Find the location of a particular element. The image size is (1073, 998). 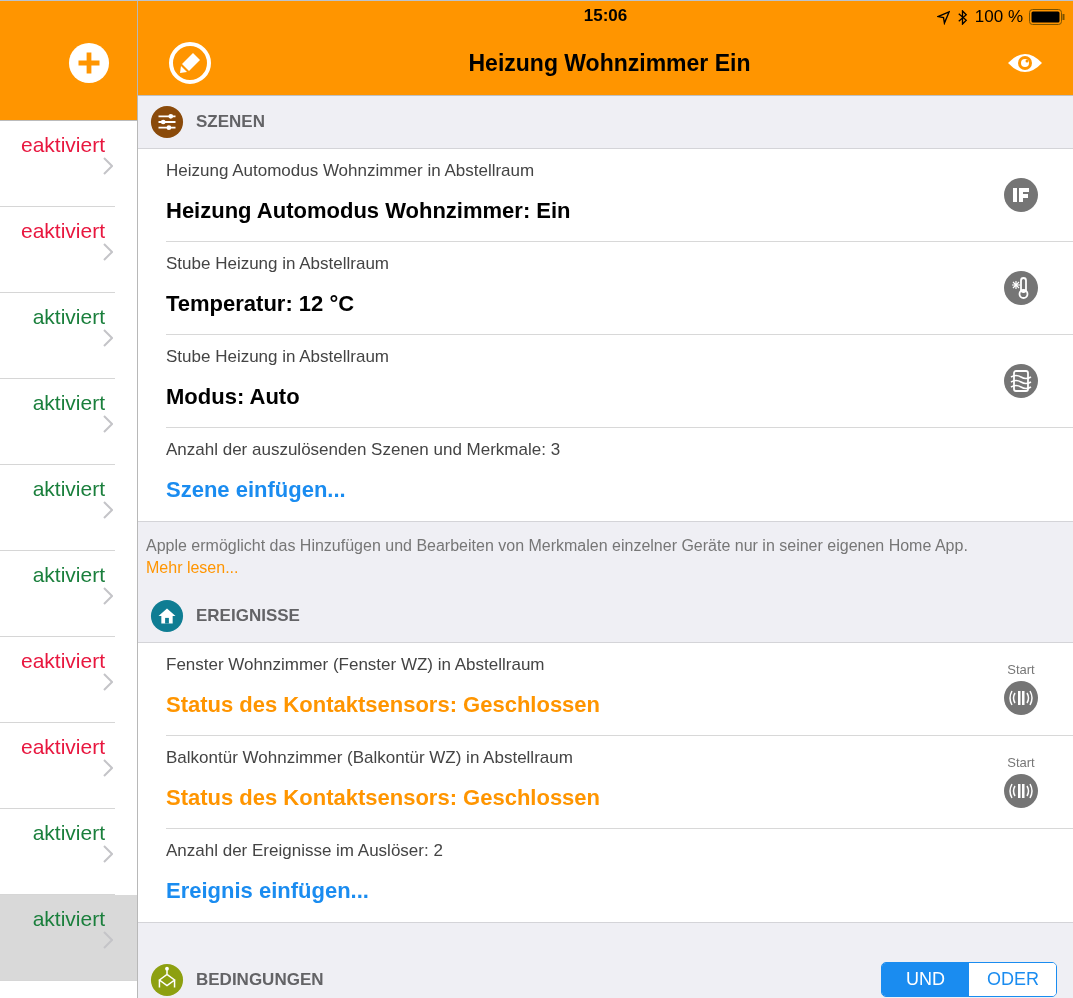

sliders-icon is located at coordinates (167, 122).